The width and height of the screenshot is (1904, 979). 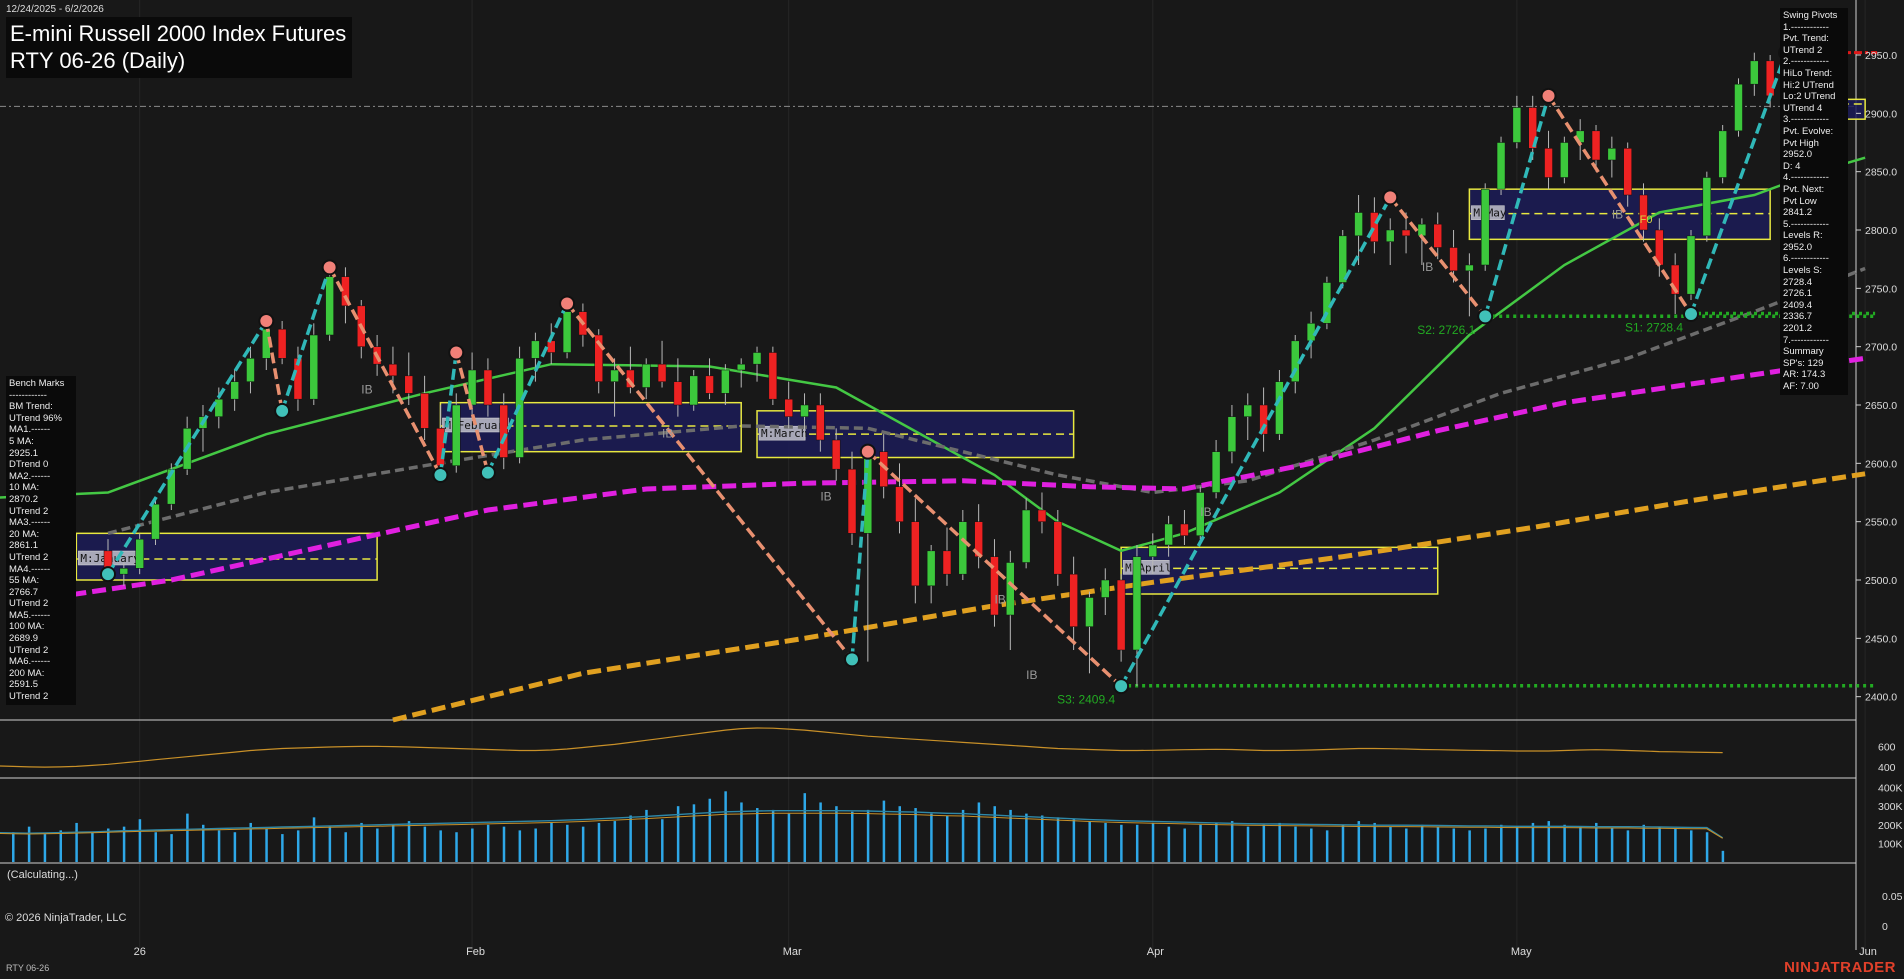 I want to click on time-axis-label: Apr, so click(x=1155, y=952).